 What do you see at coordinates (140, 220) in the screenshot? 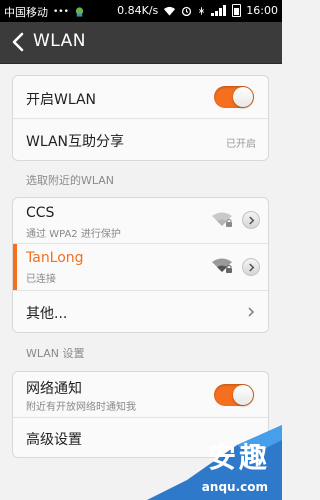
I see `network-row-ccs: CCS 通过 WPA2 进行保护` at bounding box center [140, 220].